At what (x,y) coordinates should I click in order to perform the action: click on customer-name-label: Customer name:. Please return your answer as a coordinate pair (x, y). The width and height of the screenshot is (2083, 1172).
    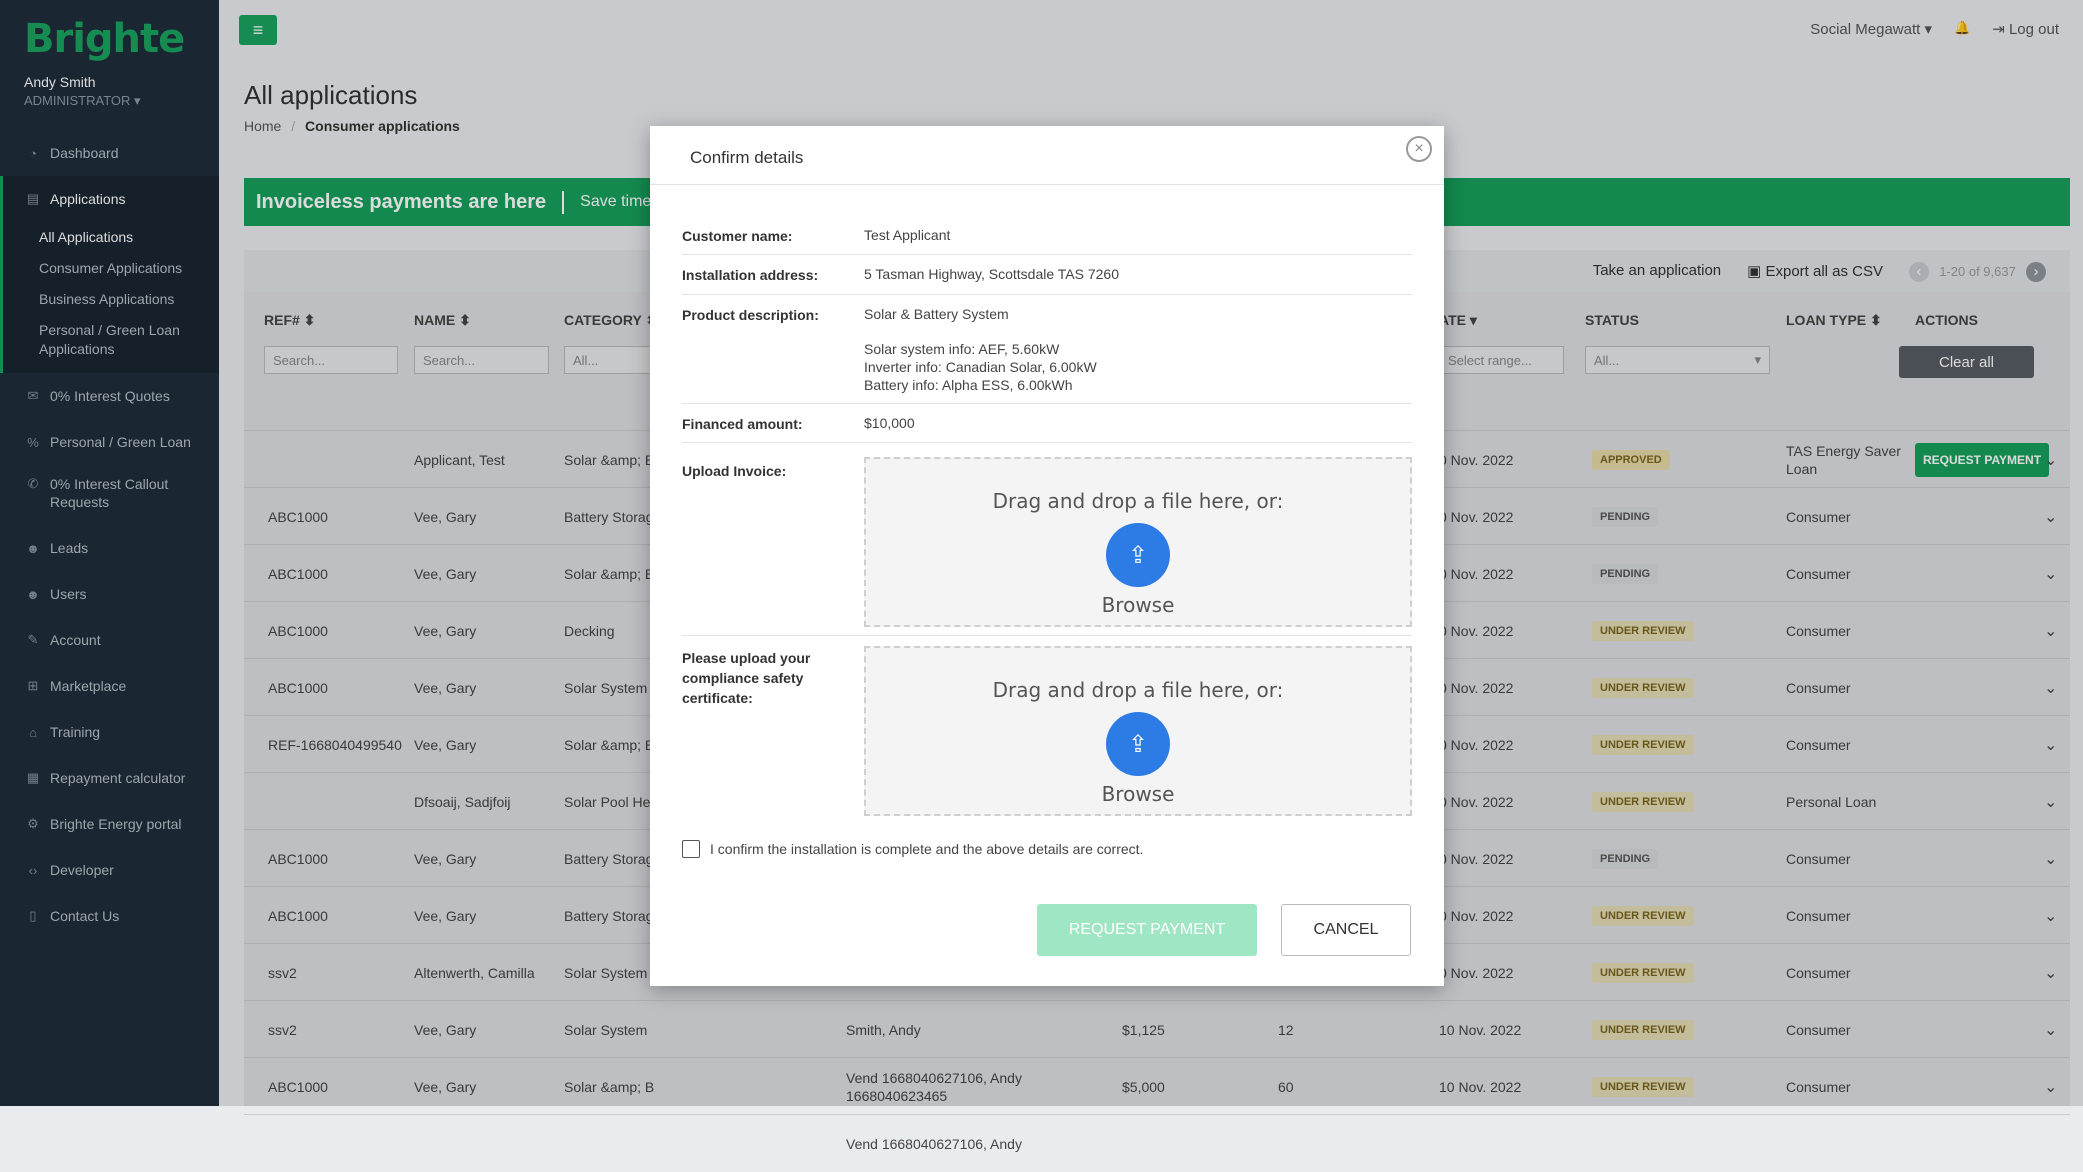
    Looking at the image, I should click on (737, 236).